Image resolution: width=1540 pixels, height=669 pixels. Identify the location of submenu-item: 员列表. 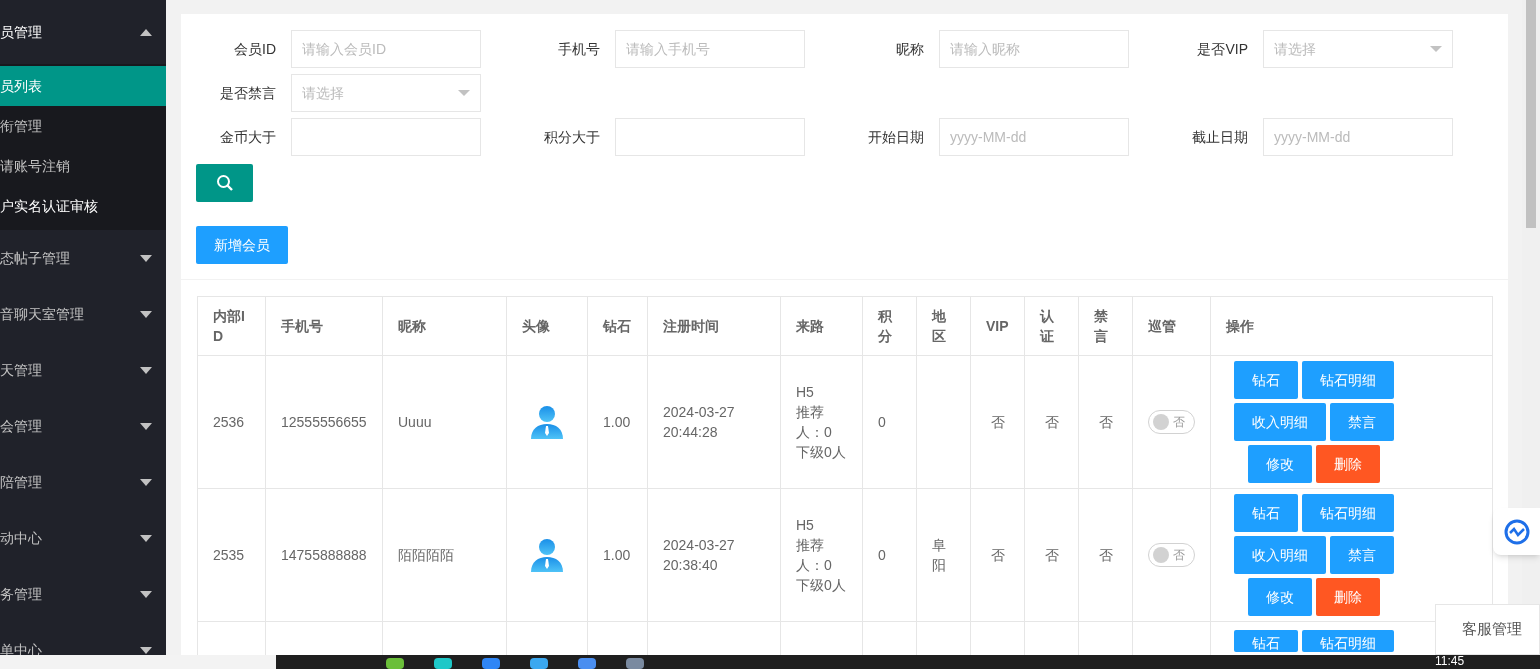
(83, 86).